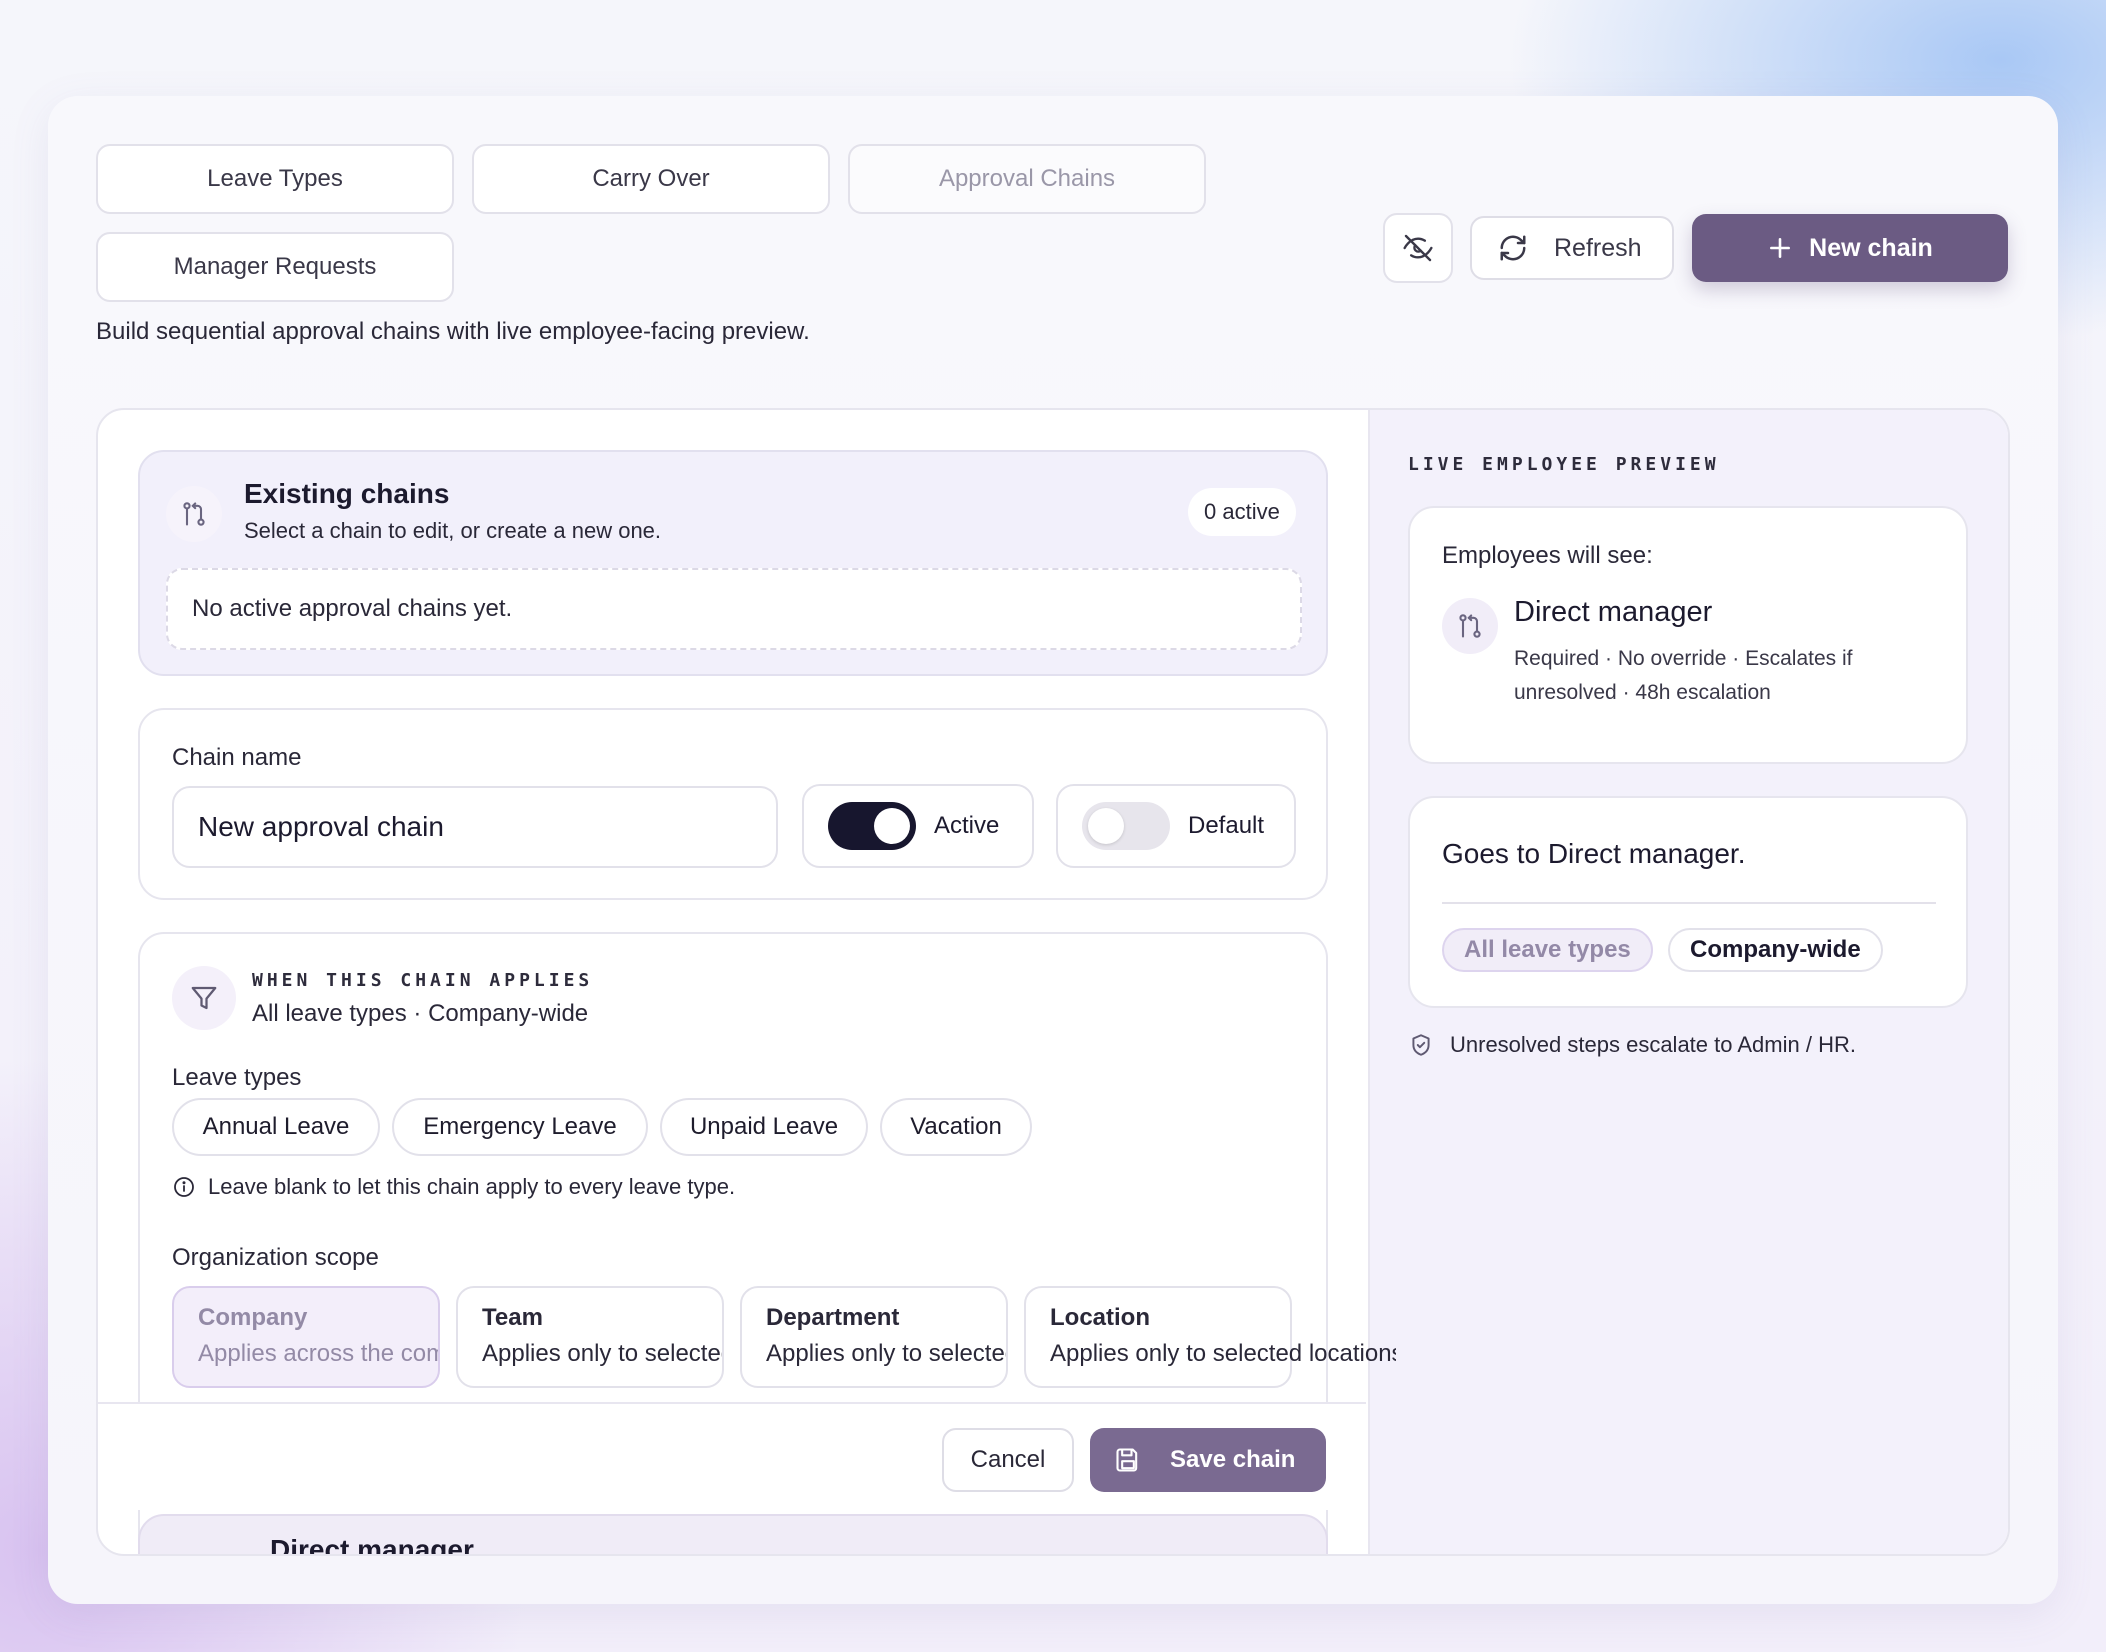 Image resolution: width=2106 pixels, height=1652 pixels. What do you see at coordinates (1598, 247) in the screenshot?
I see `refresh-label: Refresh` at bounding box center [1598, 247].